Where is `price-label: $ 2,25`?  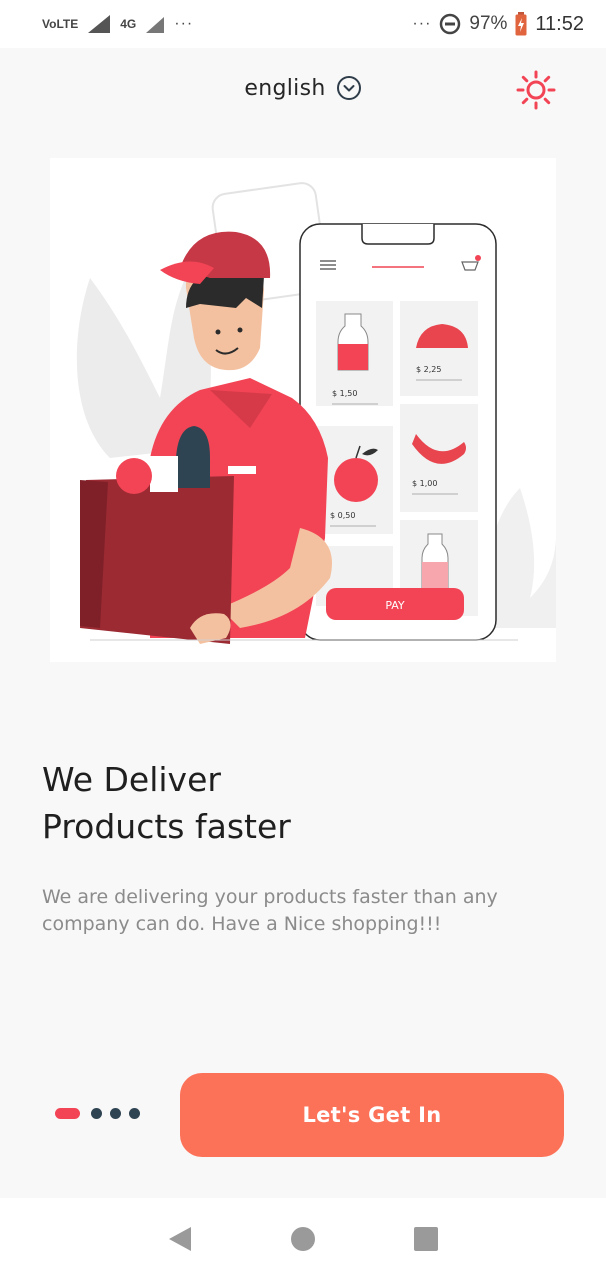 price-label: $ 2,25 is located at coordinates (428, 369).